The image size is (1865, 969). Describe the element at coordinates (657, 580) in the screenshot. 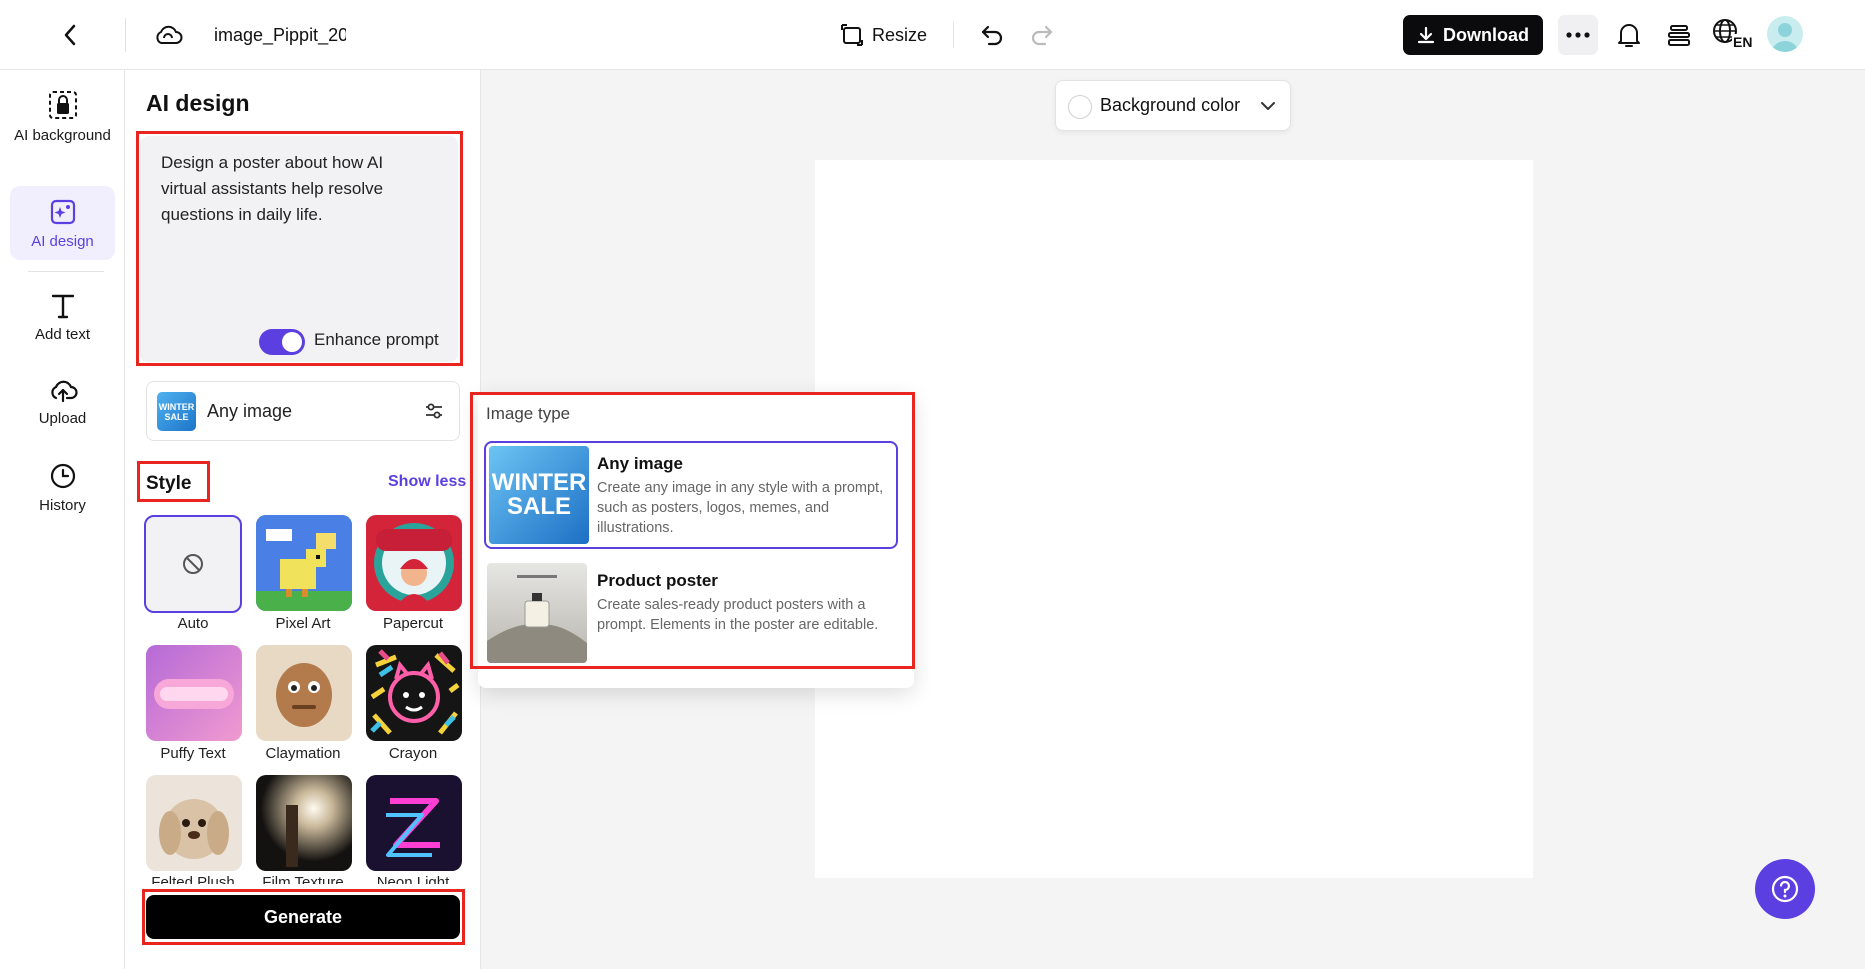

I see `option-title: Product poster` at that location.